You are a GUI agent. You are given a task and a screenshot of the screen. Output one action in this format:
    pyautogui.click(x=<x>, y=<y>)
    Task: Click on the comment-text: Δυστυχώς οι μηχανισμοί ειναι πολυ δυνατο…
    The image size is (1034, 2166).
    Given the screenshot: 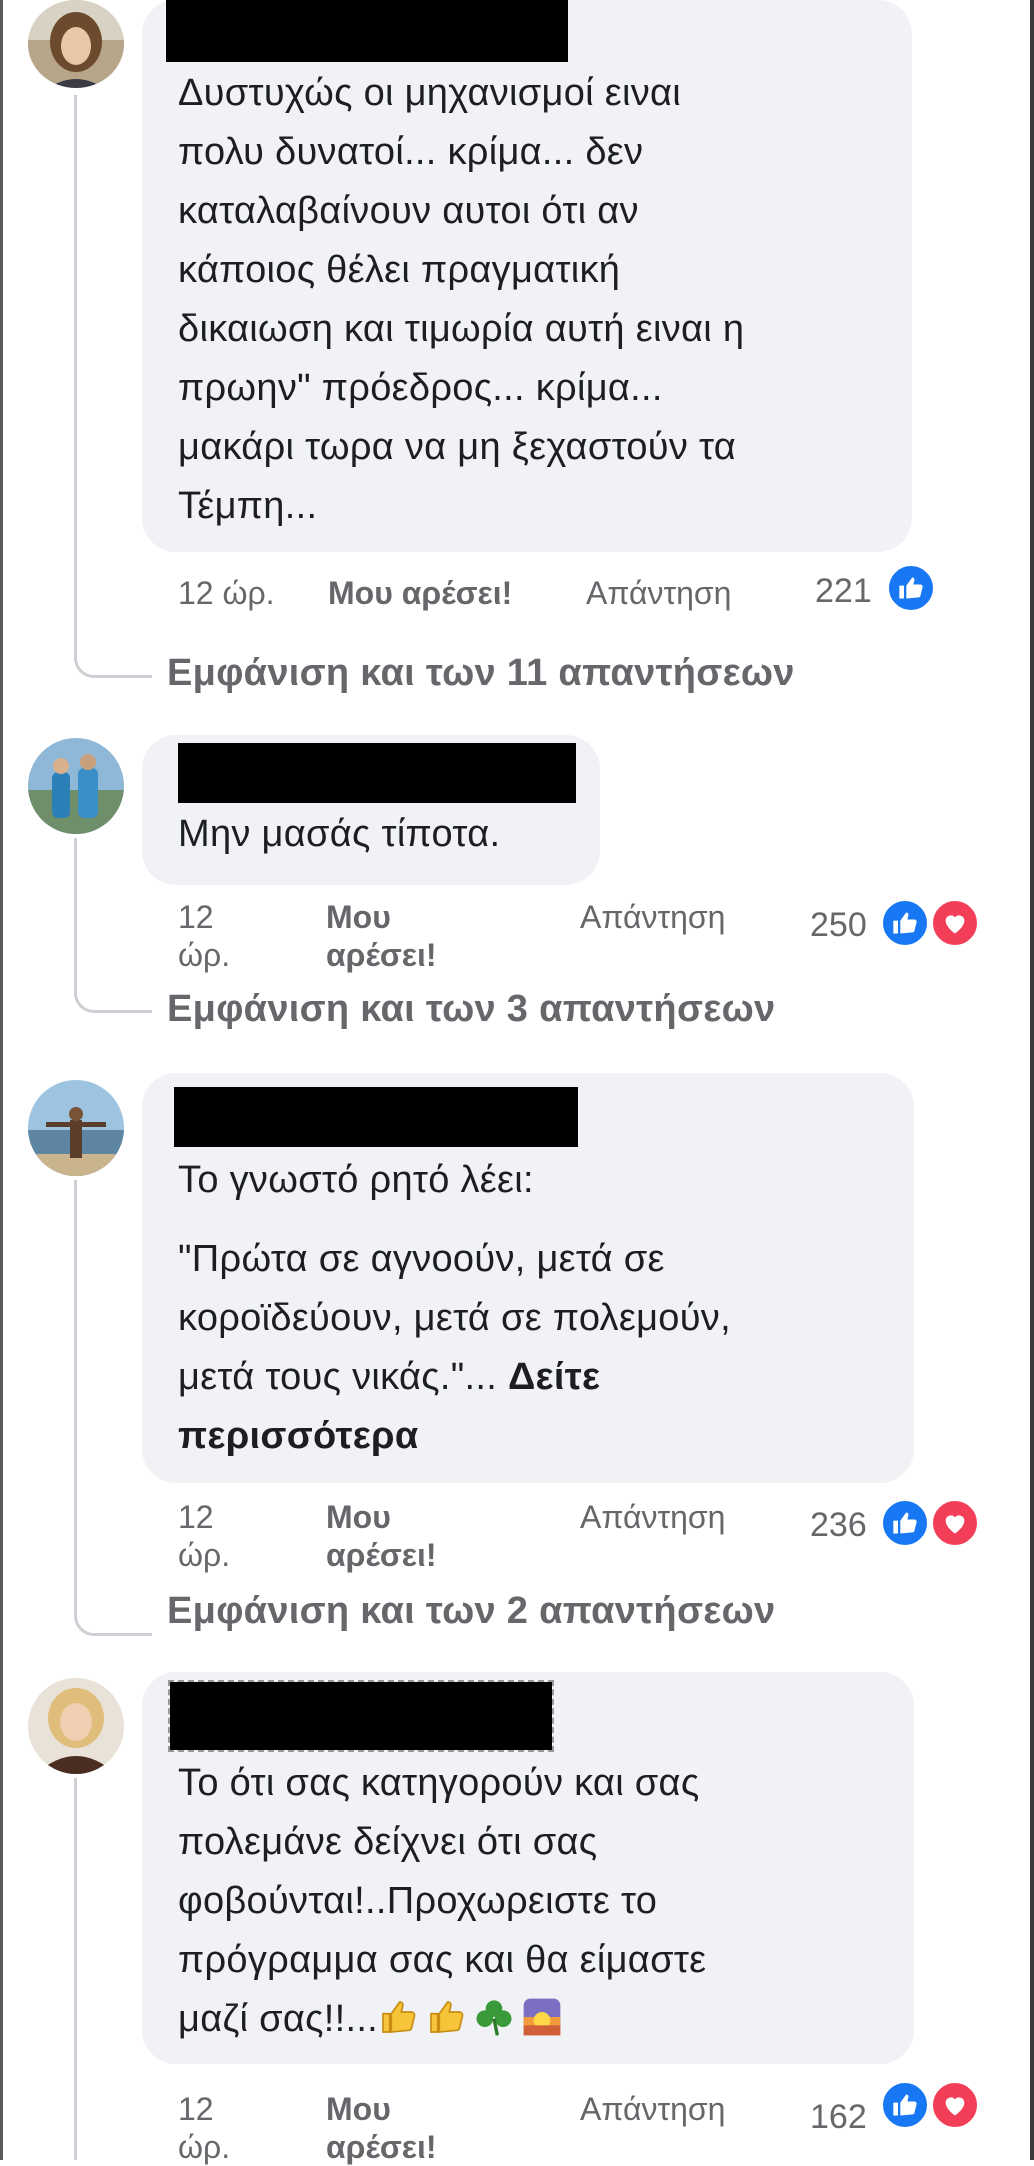 What is the action you would take?
    pyautogui.click(x=531, y=300)
    